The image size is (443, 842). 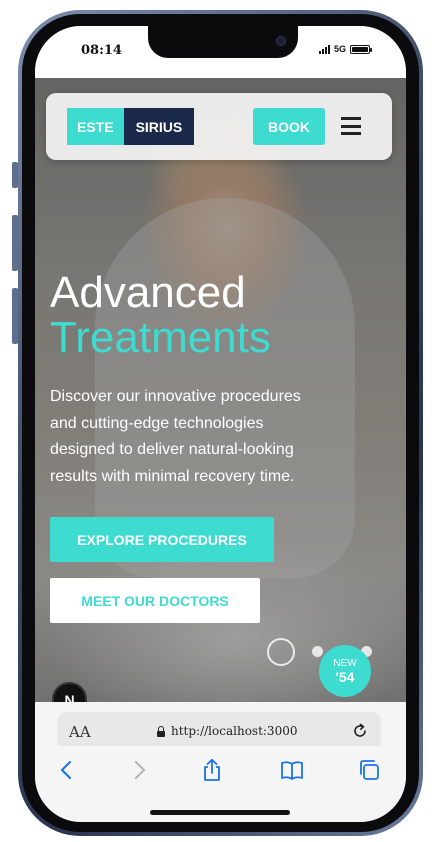 I want to click on badge-label: NEW, so click(x=345, y=663).